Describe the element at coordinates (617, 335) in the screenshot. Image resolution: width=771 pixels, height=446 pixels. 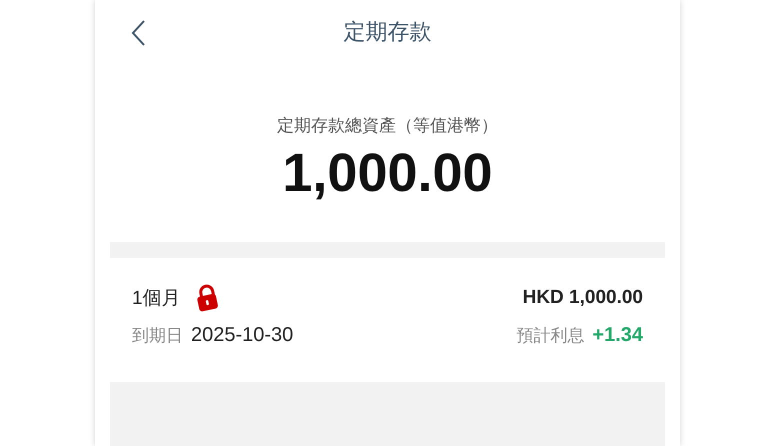
I see `interest-value: +1.34` at that location.